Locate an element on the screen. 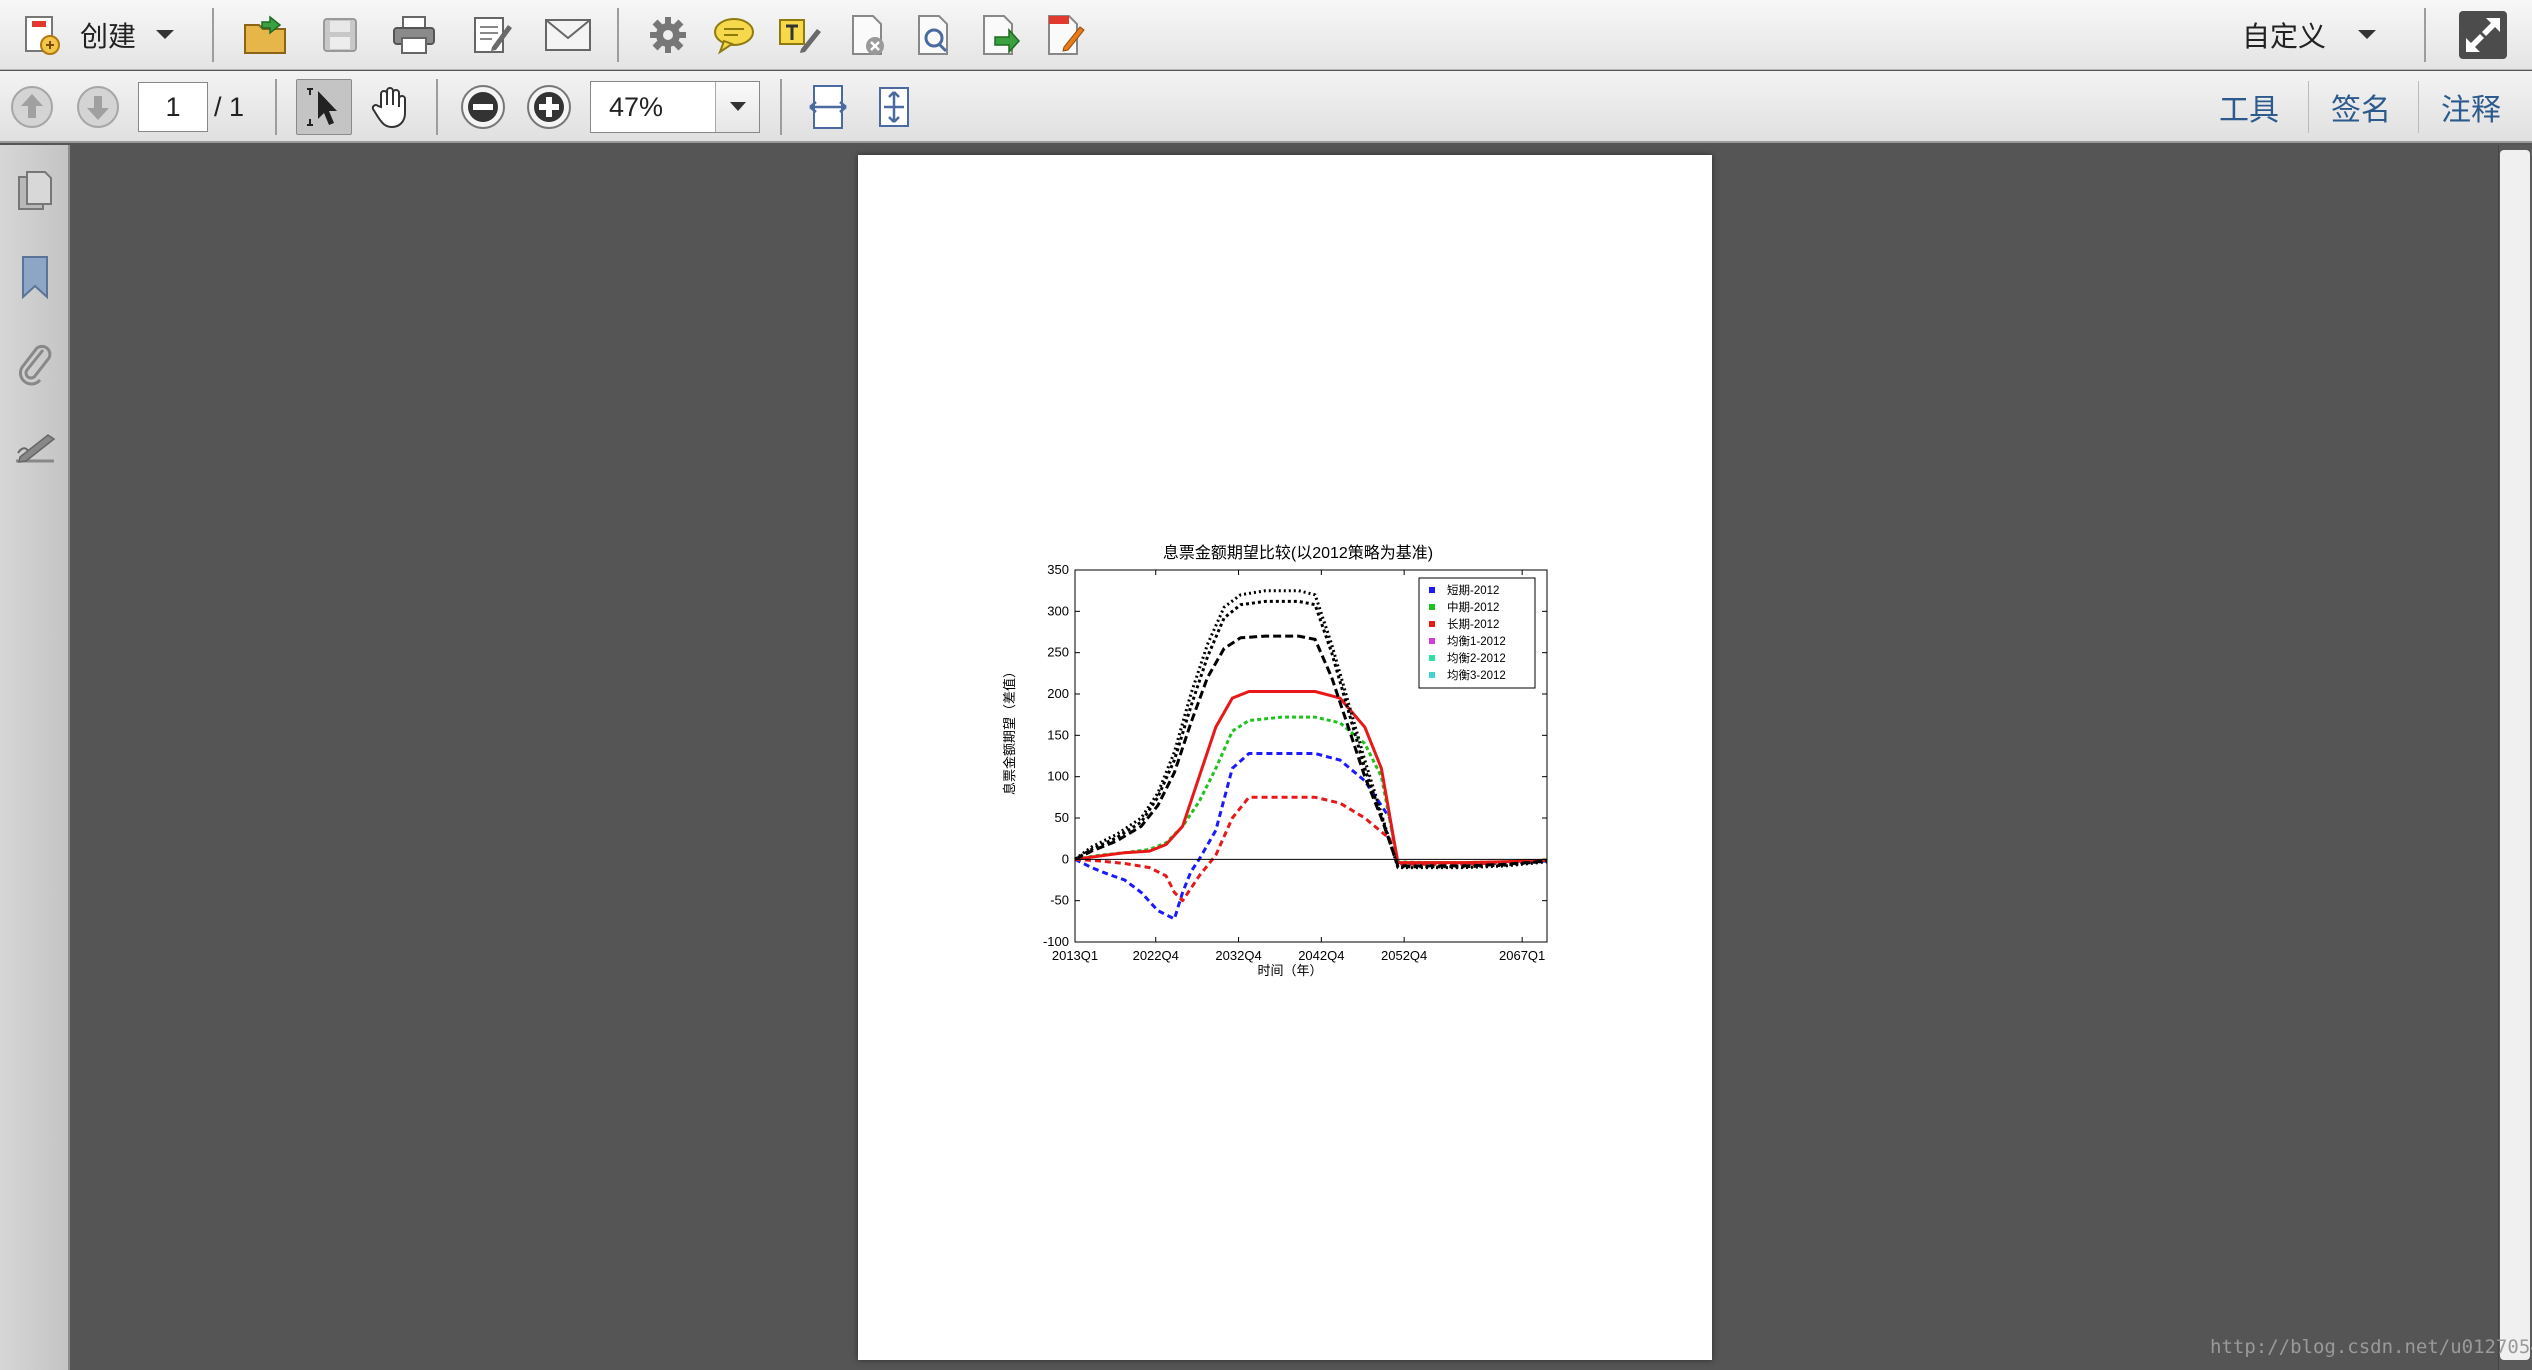 The height and width of the screenshot is (1370, 2532). page-thumbnails-button is located at coordinates (35, 191).